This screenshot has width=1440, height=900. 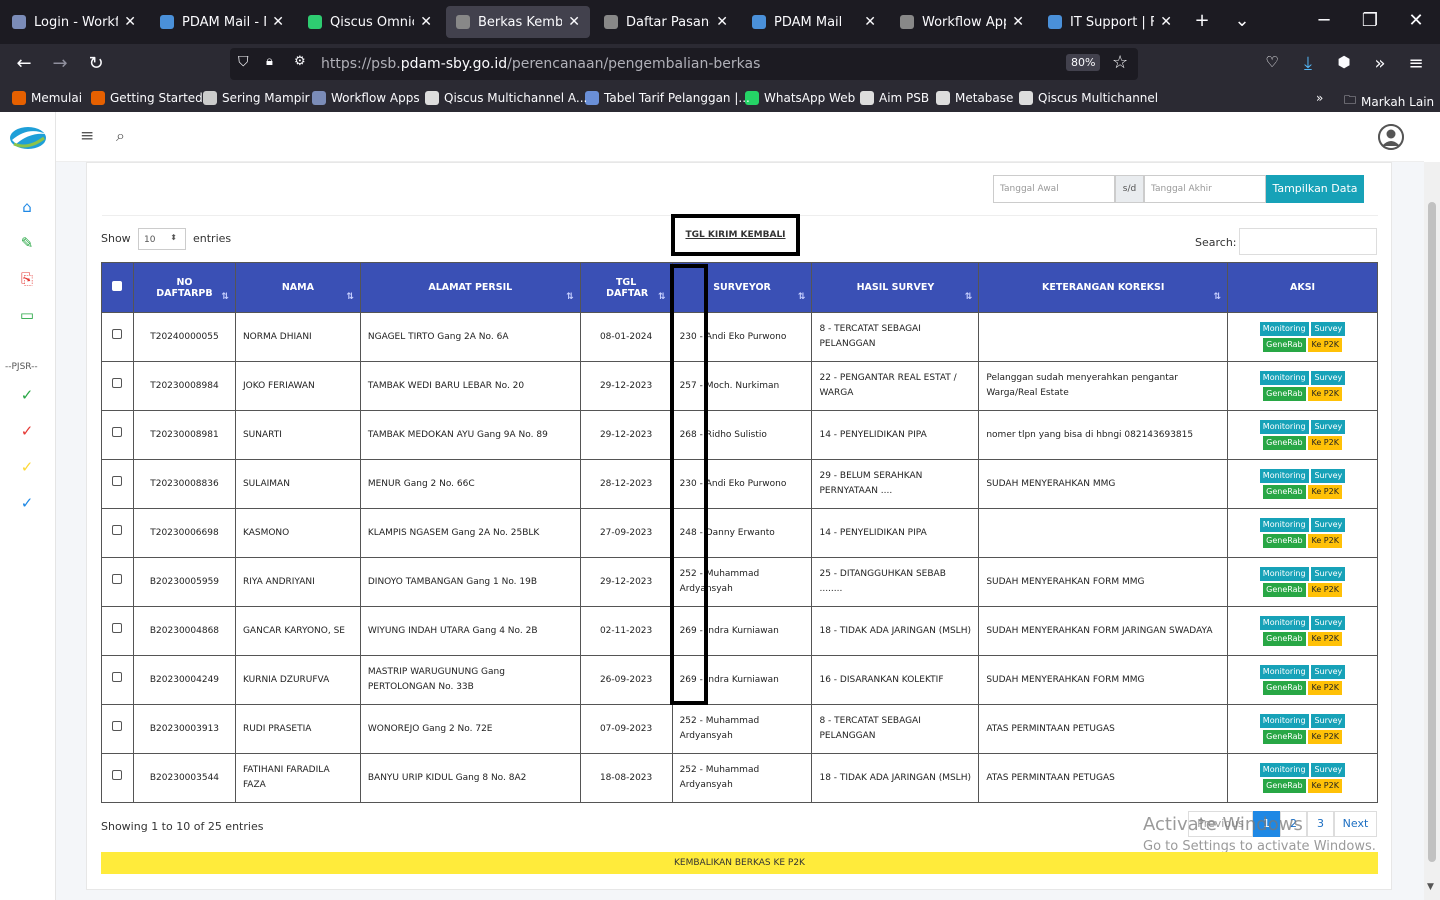 What do you see at coordinates (27, 467) in the screenshot?
I see `check-icon-yellow: ✓` at bounding box center [27, 467].